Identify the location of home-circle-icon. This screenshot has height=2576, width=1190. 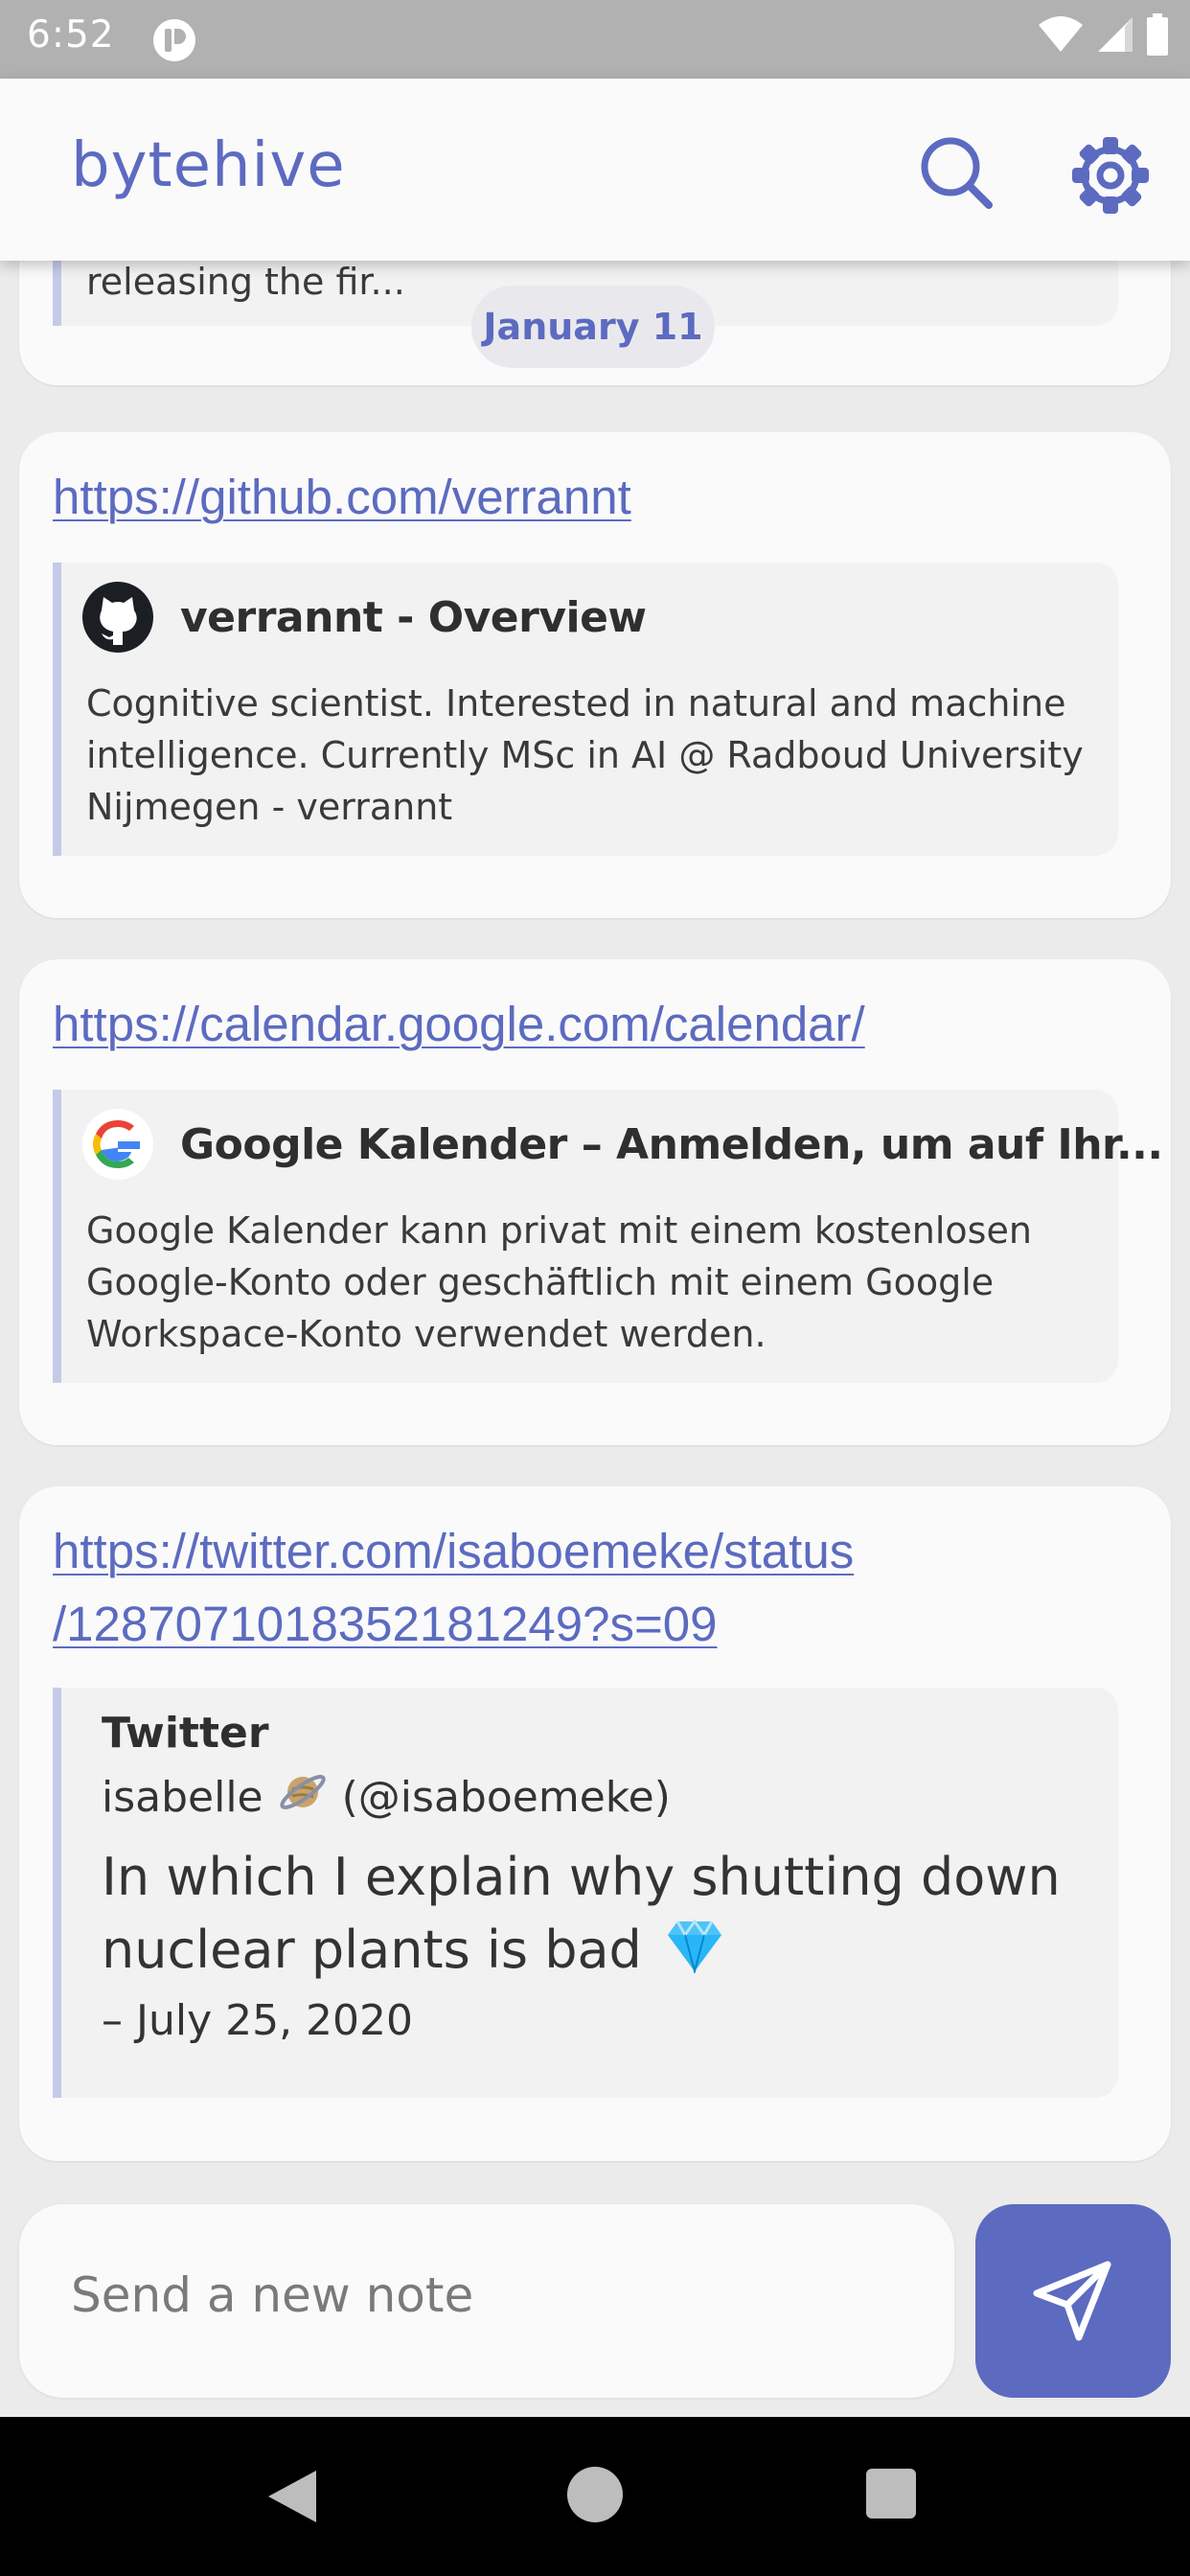
(595, 2494).